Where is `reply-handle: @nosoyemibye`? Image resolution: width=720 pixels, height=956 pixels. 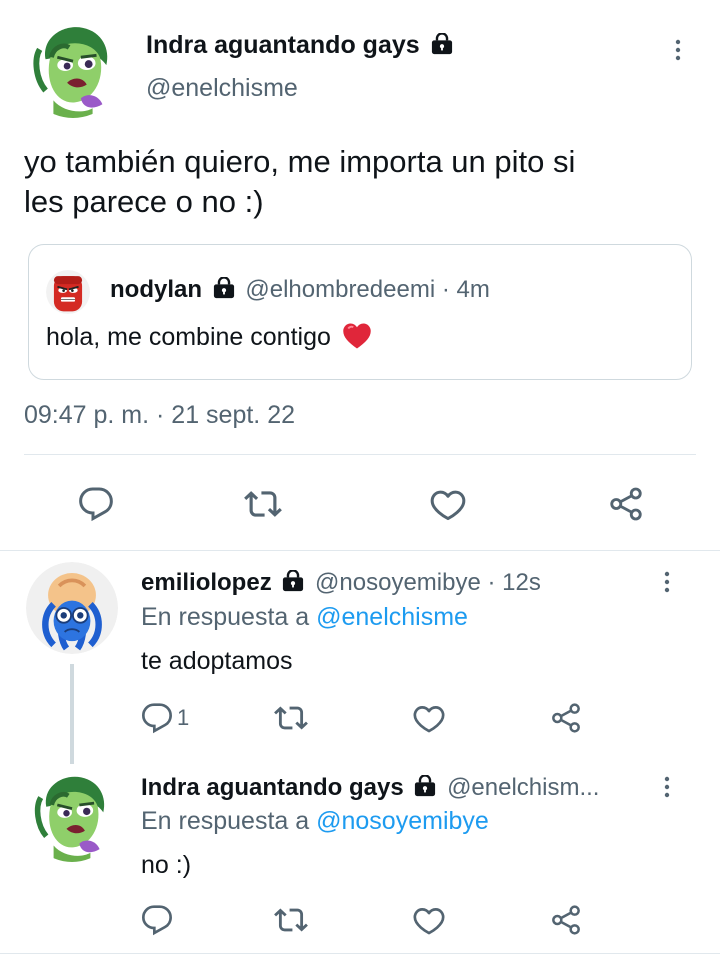
reply-handle: @nosoyemibye is located at coordinates (398, 582).